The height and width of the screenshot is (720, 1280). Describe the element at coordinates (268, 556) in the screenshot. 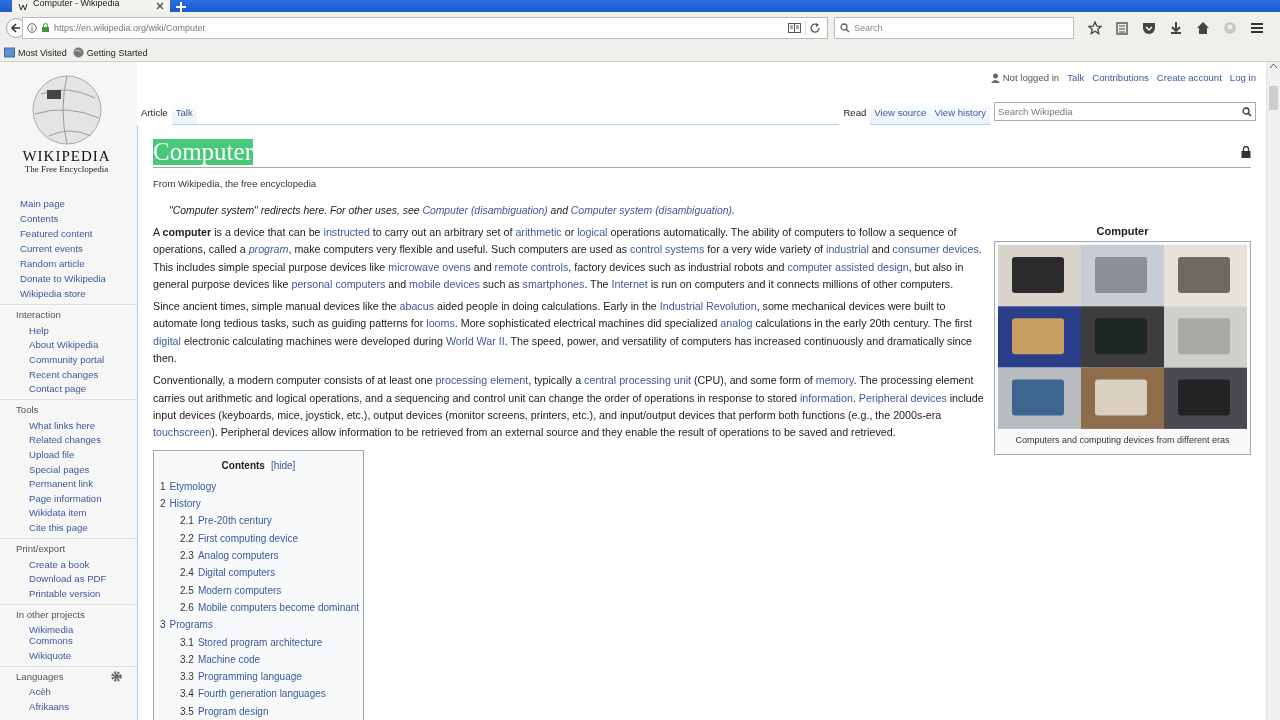

I see `toc-link: 2.3 Analog computers` at that location.